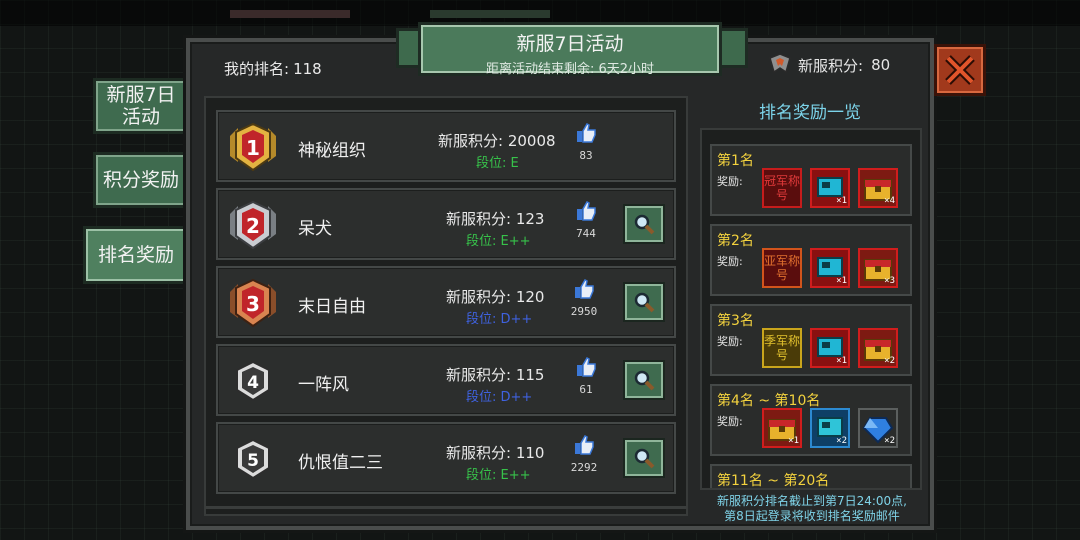 The width and height of the screenshot is (1080, 540). I want to click on like-count: 2292, so click(584, 467).